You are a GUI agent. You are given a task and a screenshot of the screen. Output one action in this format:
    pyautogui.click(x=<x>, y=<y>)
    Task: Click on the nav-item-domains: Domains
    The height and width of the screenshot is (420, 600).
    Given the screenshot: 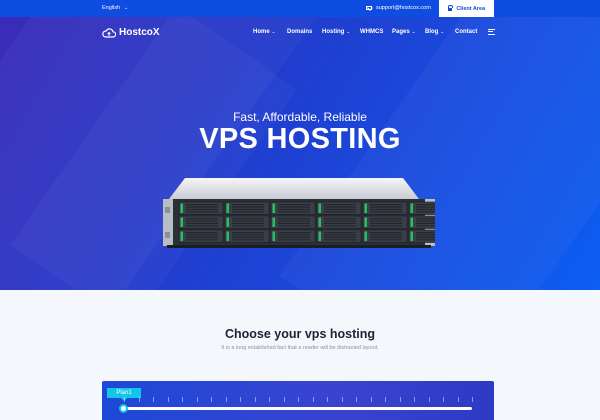 What is the action you would take?
    pyautogui.click(x=299, y=32)
    